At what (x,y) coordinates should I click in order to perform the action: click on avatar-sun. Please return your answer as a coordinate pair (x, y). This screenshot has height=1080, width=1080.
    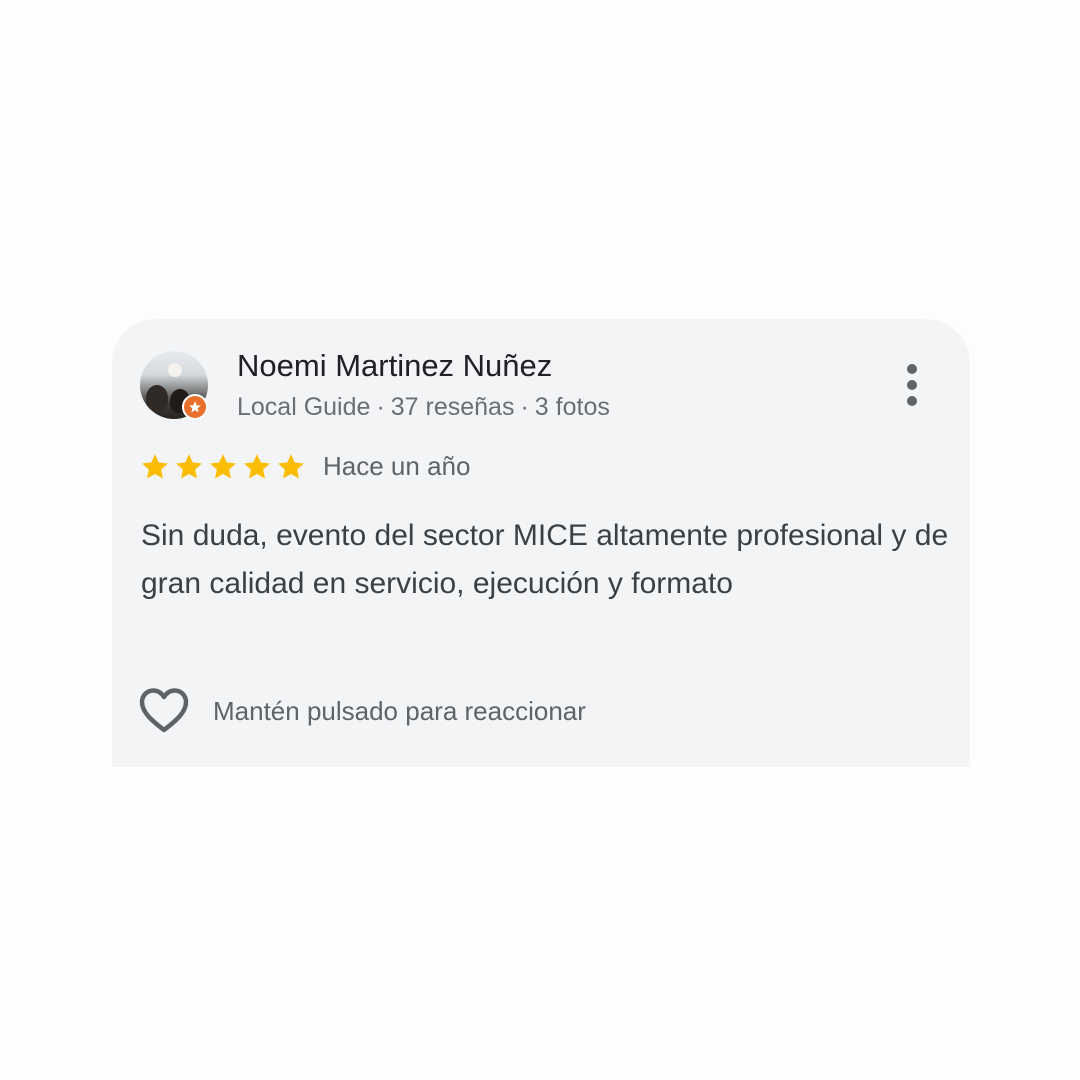
    Looking at the image, I should click on (175, 370).